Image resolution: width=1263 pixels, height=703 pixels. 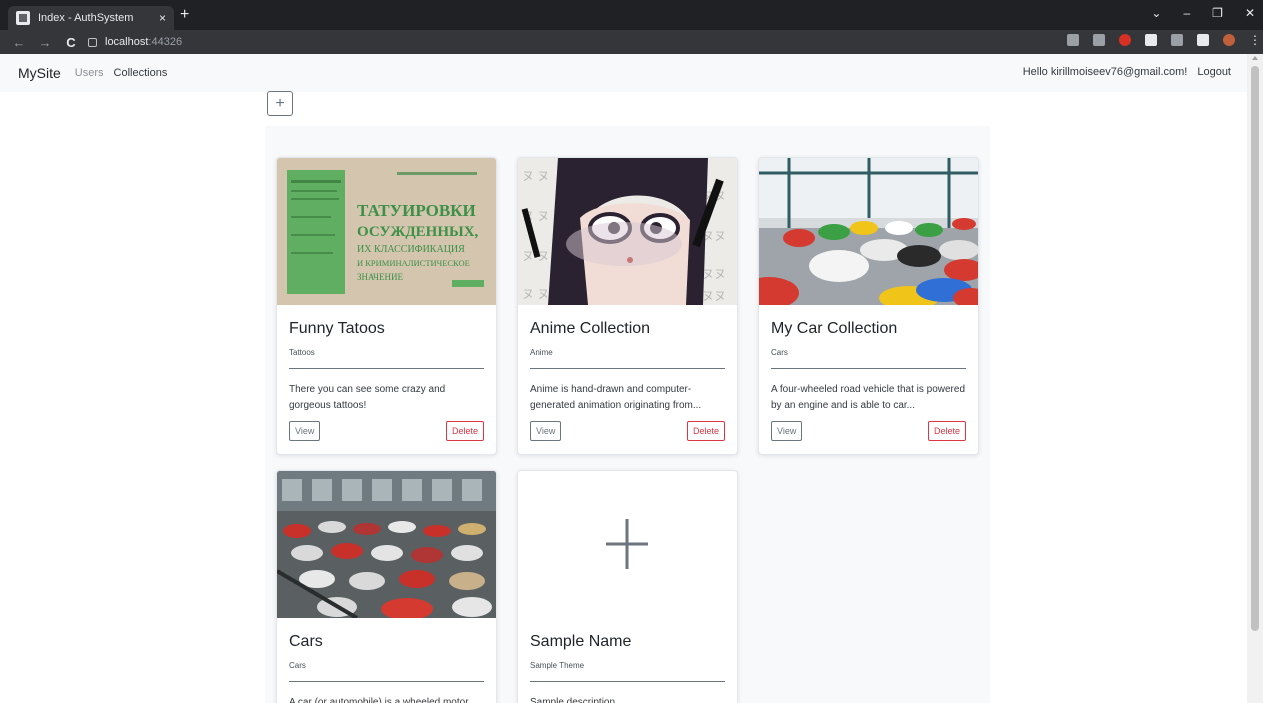 What do you see at coordinates (1156, 13) in the screenshot?
I see `tab-search-icon: ⌄` at bounding box center [1156, 13].